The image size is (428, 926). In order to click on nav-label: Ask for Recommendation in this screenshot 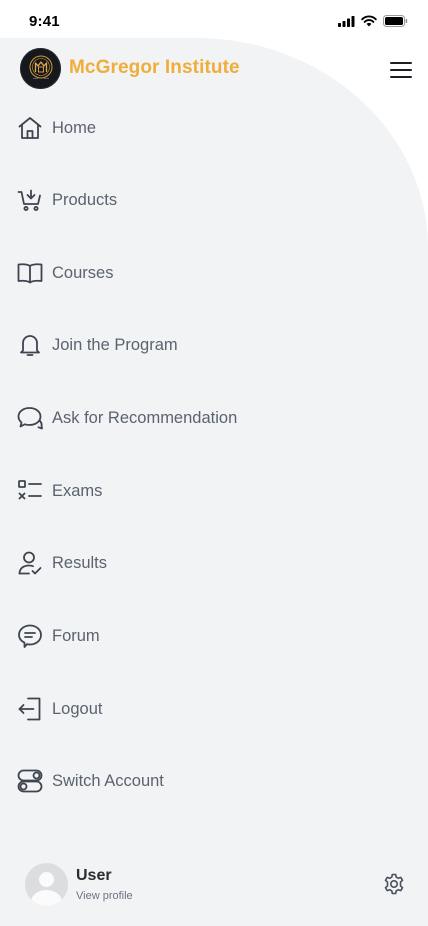, I will do `click(145, 417)`.